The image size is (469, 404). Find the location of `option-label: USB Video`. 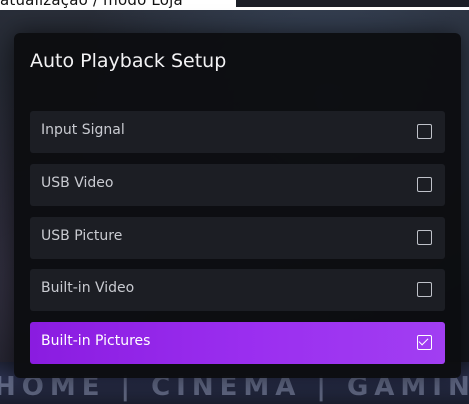

option-label: USB Video is located at coordinates (77, 183).